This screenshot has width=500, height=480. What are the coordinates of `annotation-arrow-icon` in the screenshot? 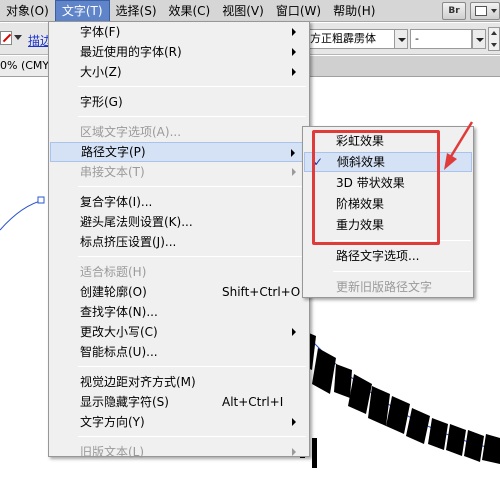 It's located at (459, 145).